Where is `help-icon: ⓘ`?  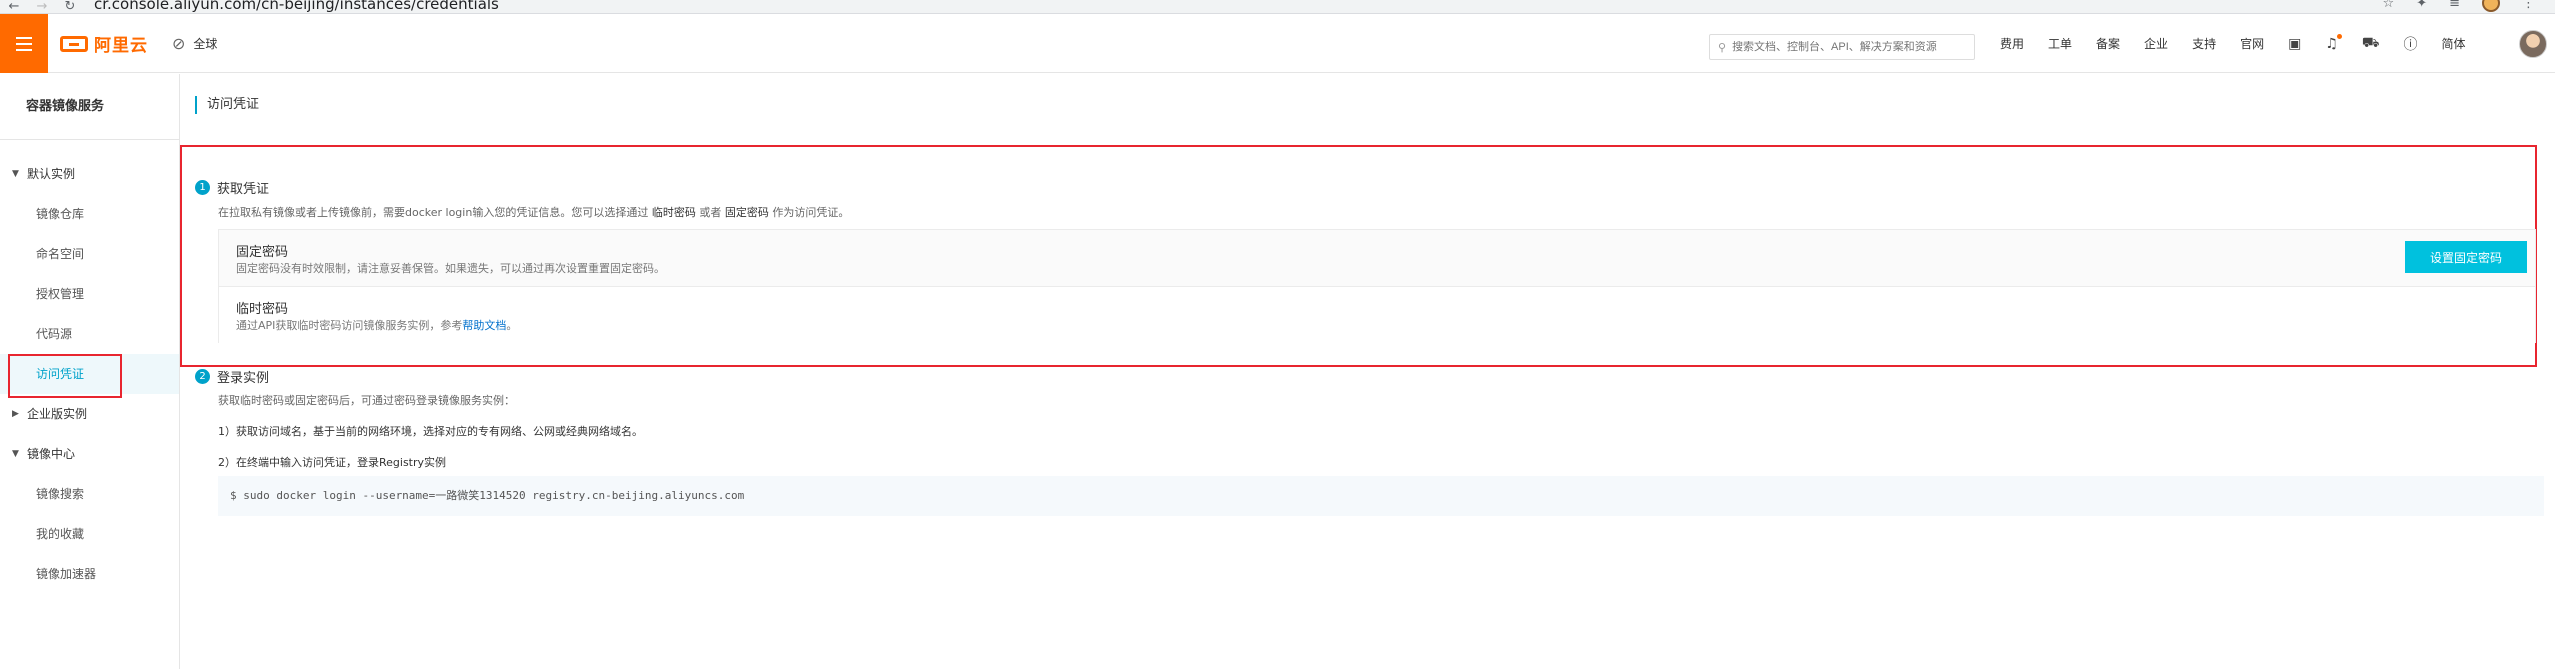 help-icon: ⓘ is located at coordinates (2411, 44).